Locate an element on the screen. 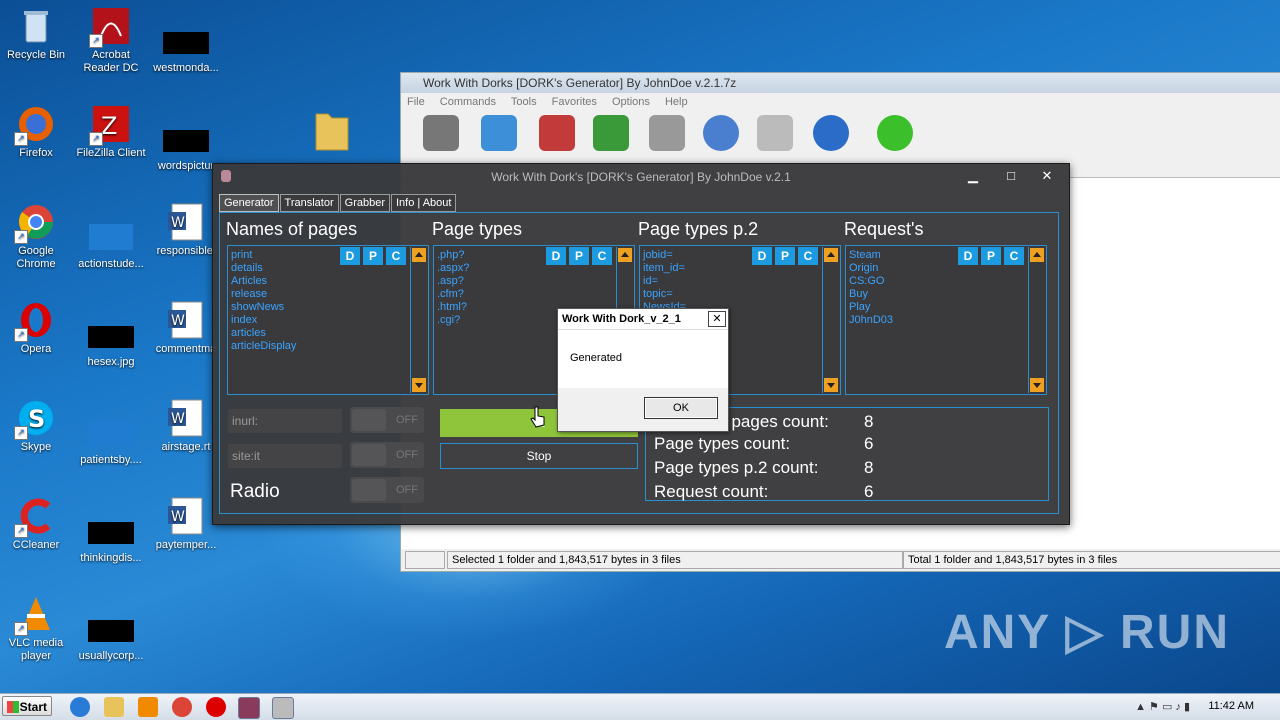 Image resolution: width=1280 pixels, height=720 pixels. folder-icon is located at coordinates (332, 129).